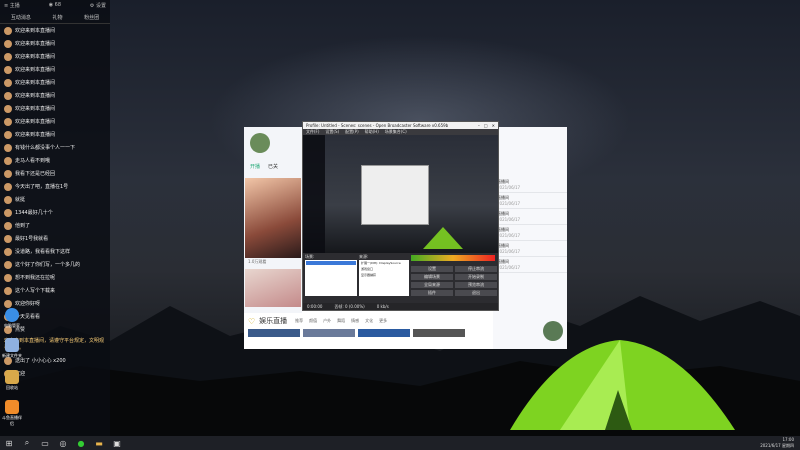 This screenshot has width=800, height=450. Describe the element at coordinates (99, 443) in the screenshot. I see `folder-icon: ▬` at that location.